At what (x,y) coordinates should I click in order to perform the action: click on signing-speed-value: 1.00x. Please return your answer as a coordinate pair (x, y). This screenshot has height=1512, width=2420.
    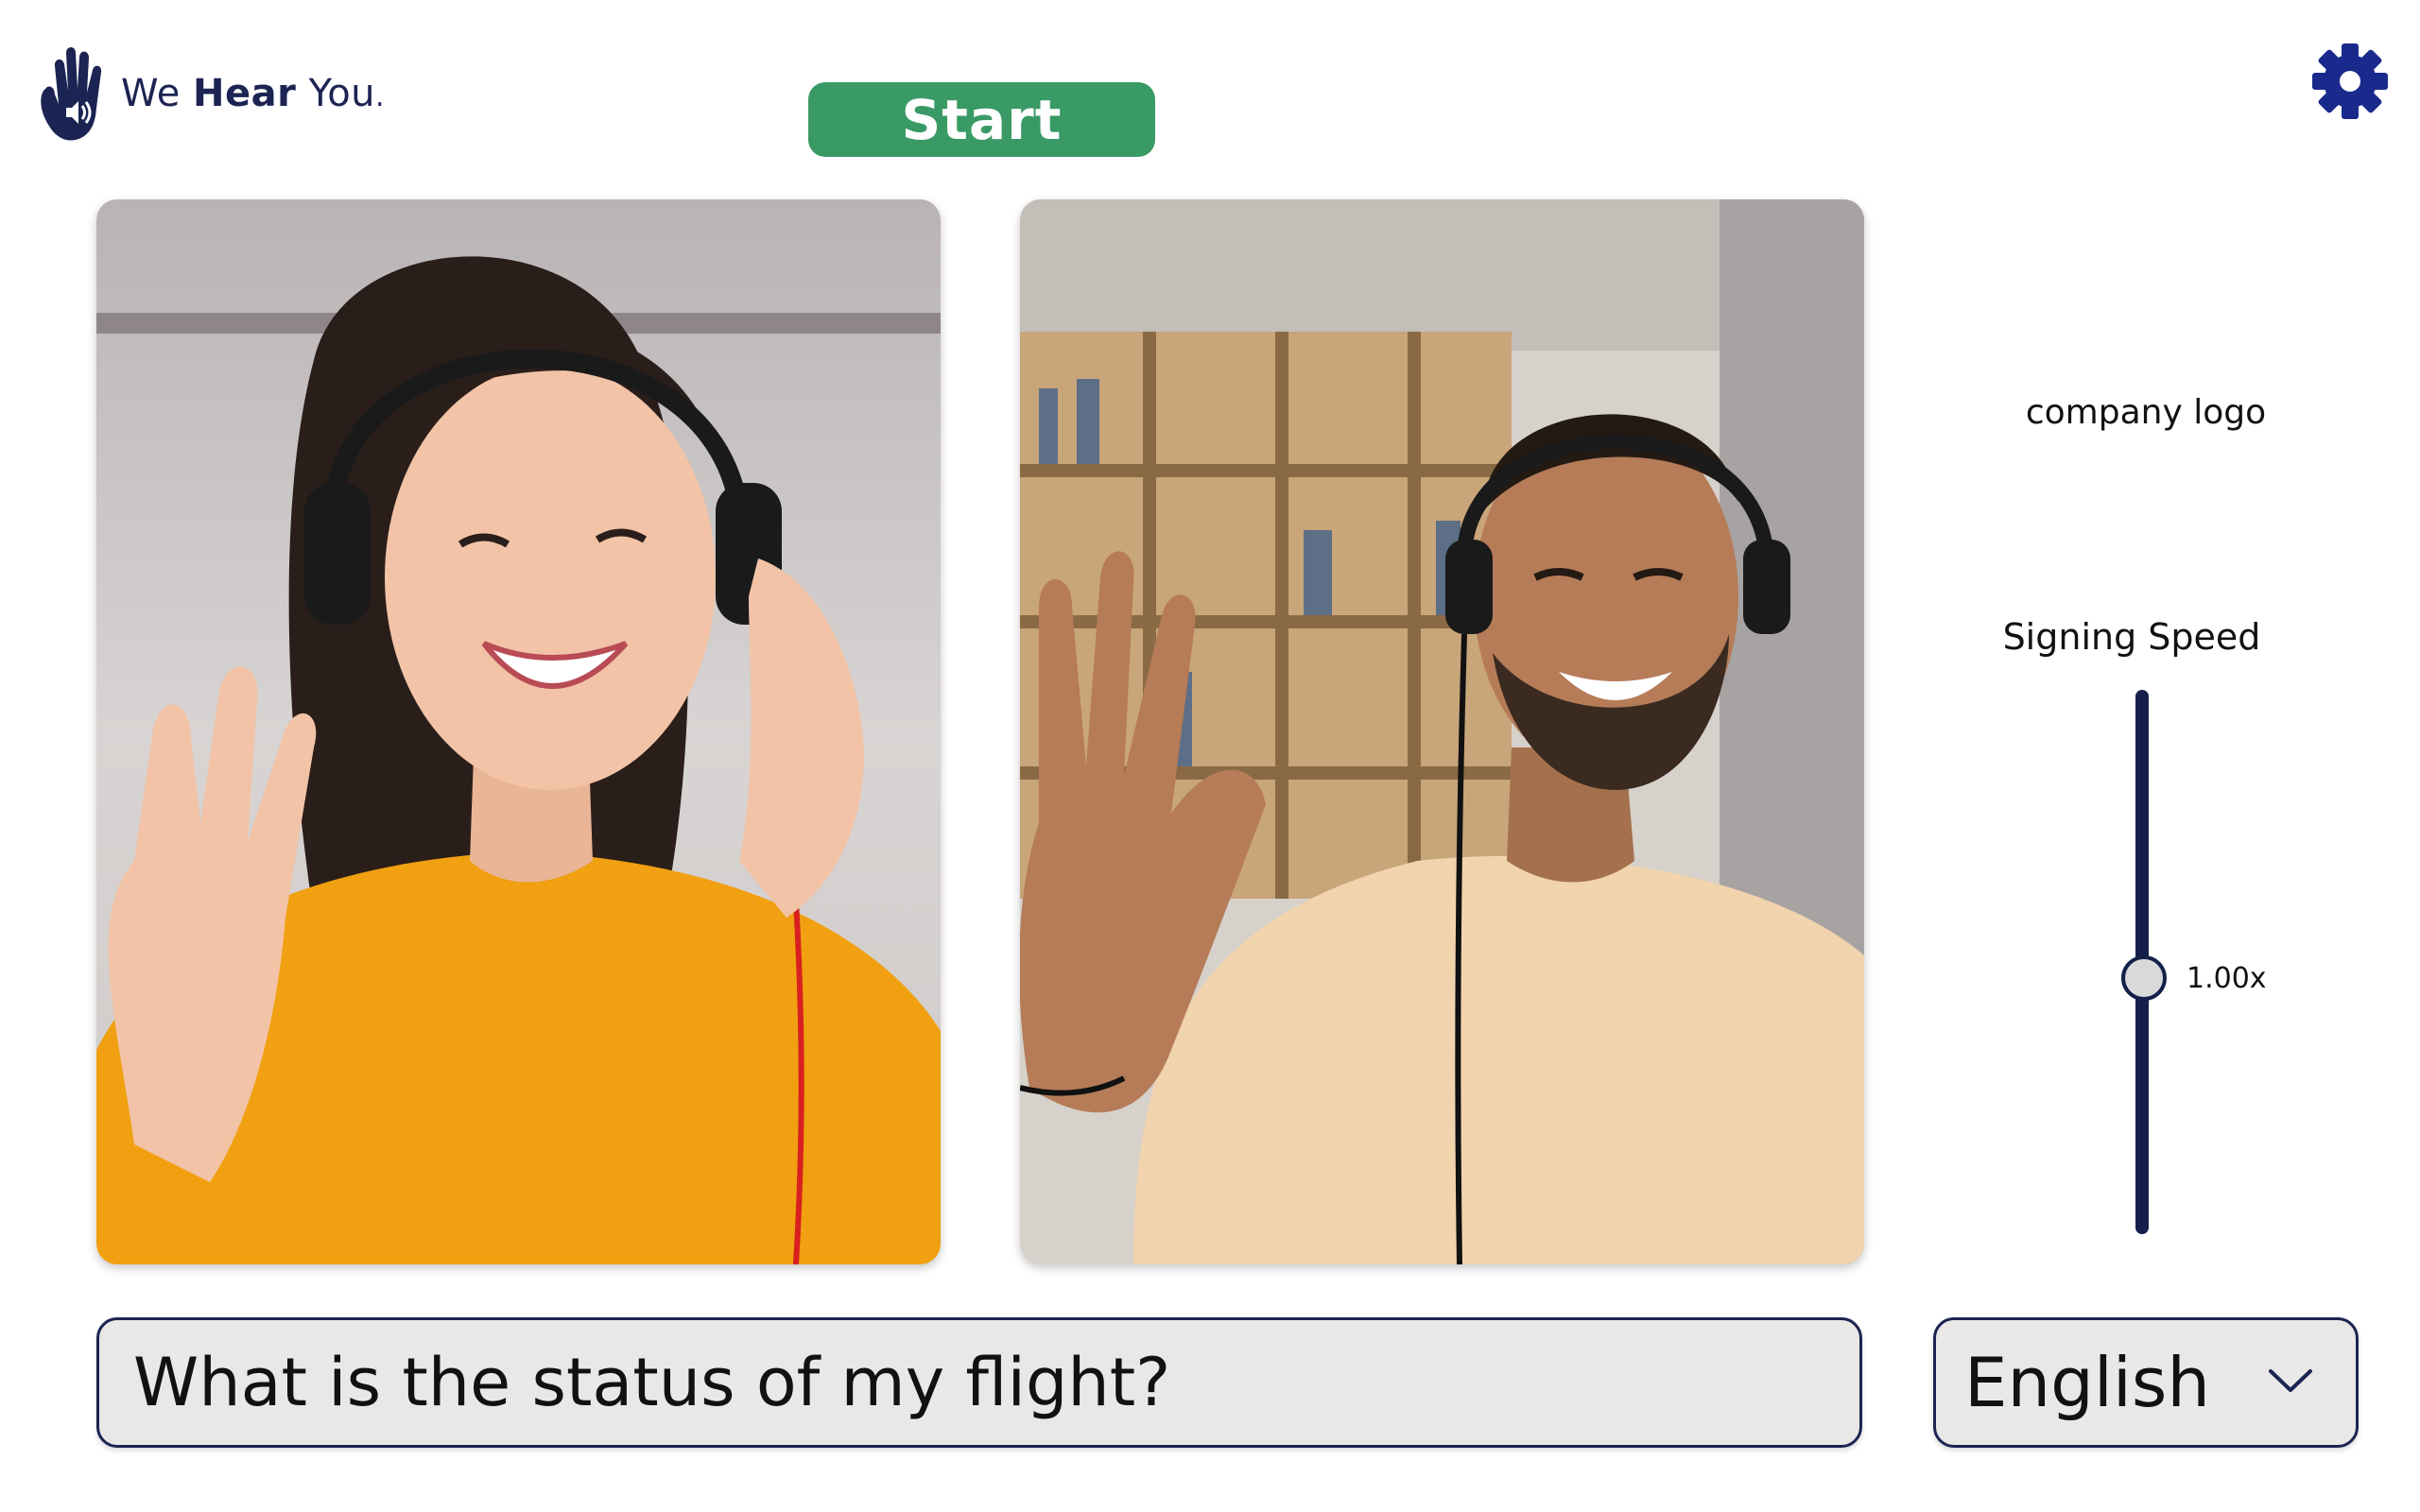
    Looking at the image, I should click on (2227, 978).